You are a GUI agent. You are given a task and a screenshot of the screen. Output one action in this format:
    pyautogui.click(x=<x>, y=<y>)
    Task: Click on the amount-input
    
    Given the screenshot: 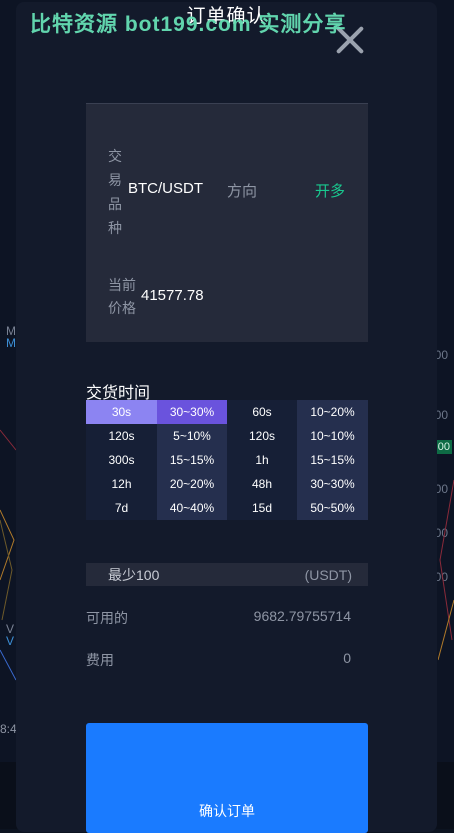 What is the action you would take?
    pyautogui.click(x=183, y=574)
    